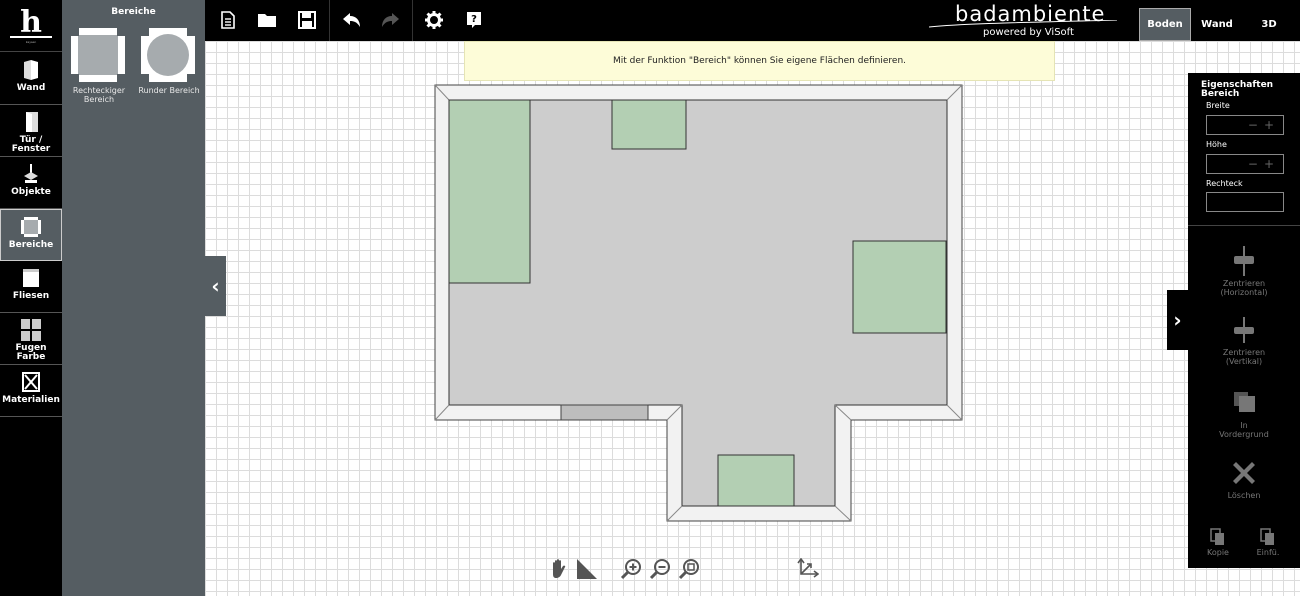 This screenshot has width=1300, height=596. I want to click on logo-letter: h, so click(31, 22).